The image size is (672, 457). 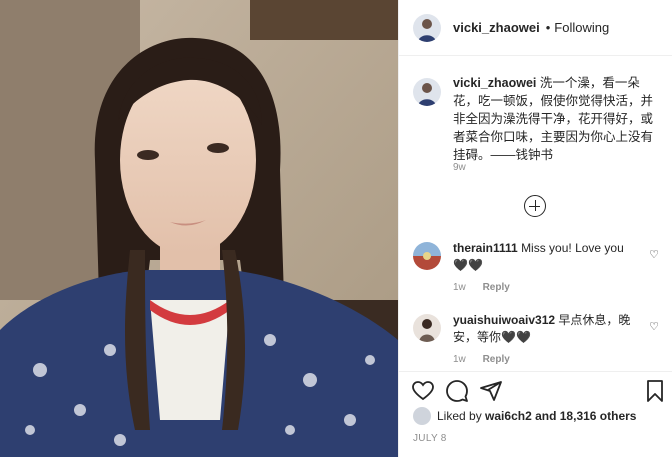 I want to click on caption-age: 9w, so click(x=459, y=167).